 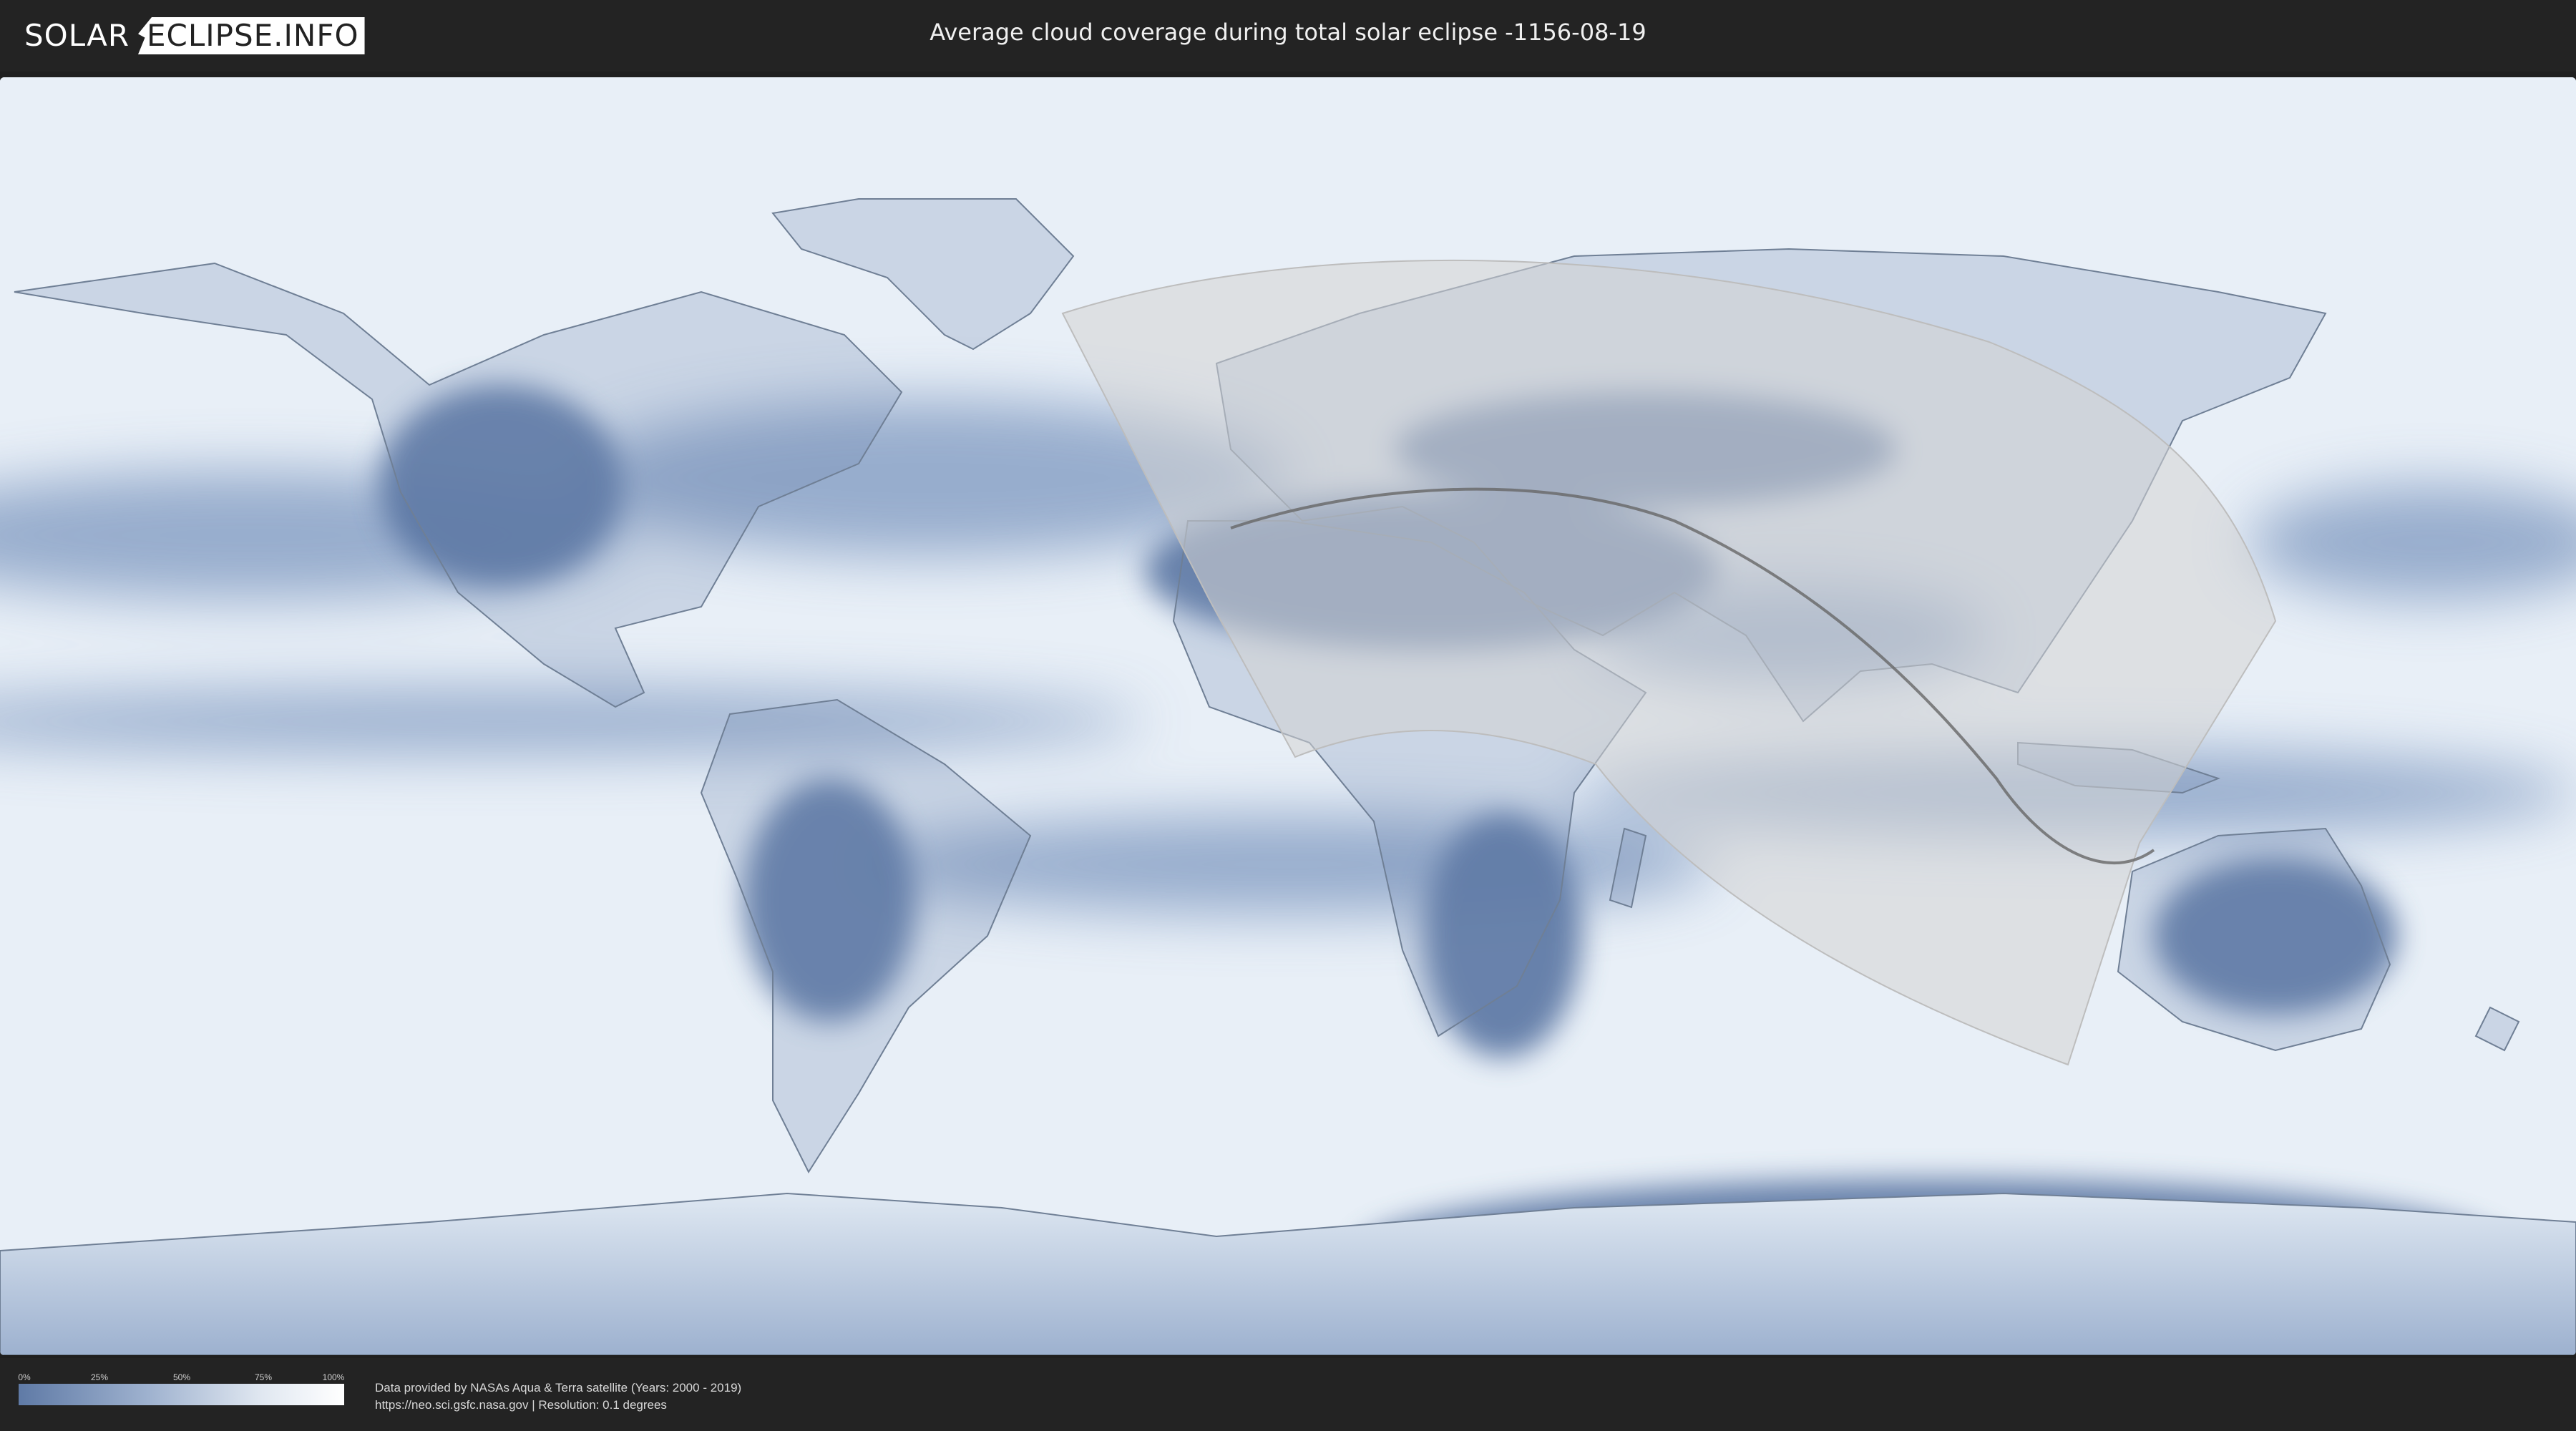 What do you see at coordinates (333, 1377) in the screenshot?
I see `legend-tick-100: 100%` at bounding box center [333, 1377].